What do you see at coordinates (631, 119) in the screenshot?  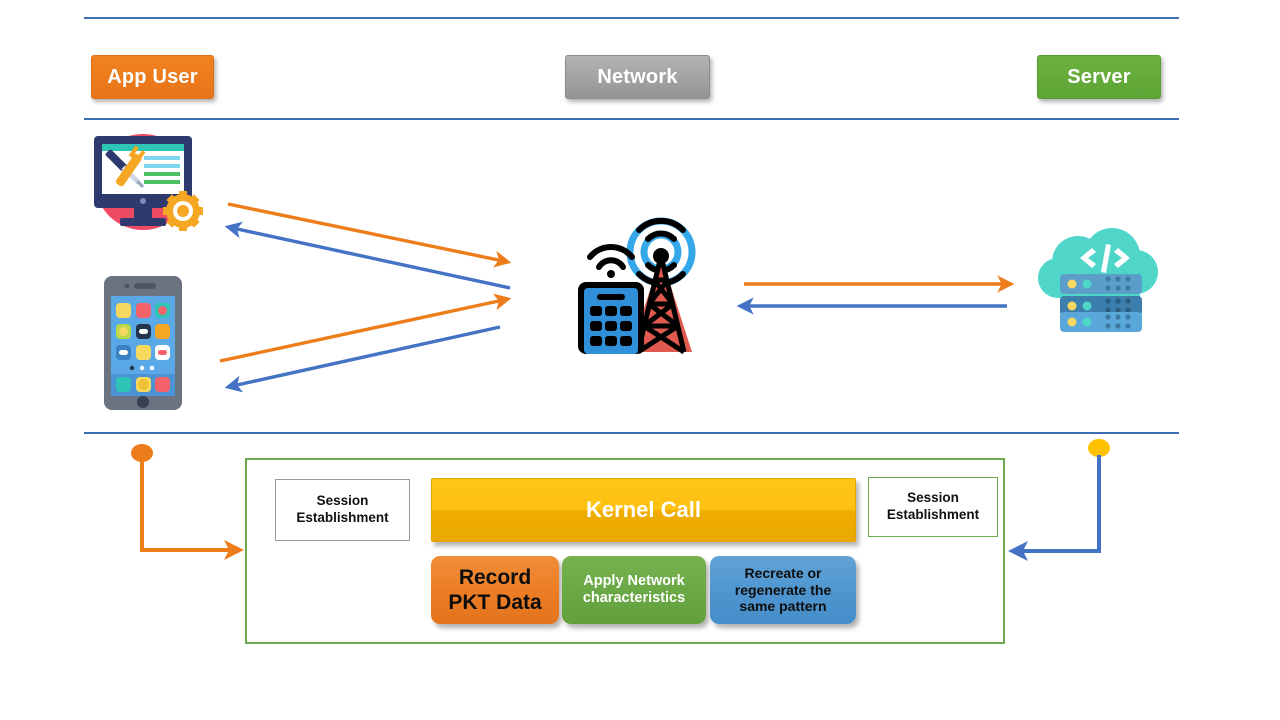 I see `divider-middle` at bounding box center [631, 119].